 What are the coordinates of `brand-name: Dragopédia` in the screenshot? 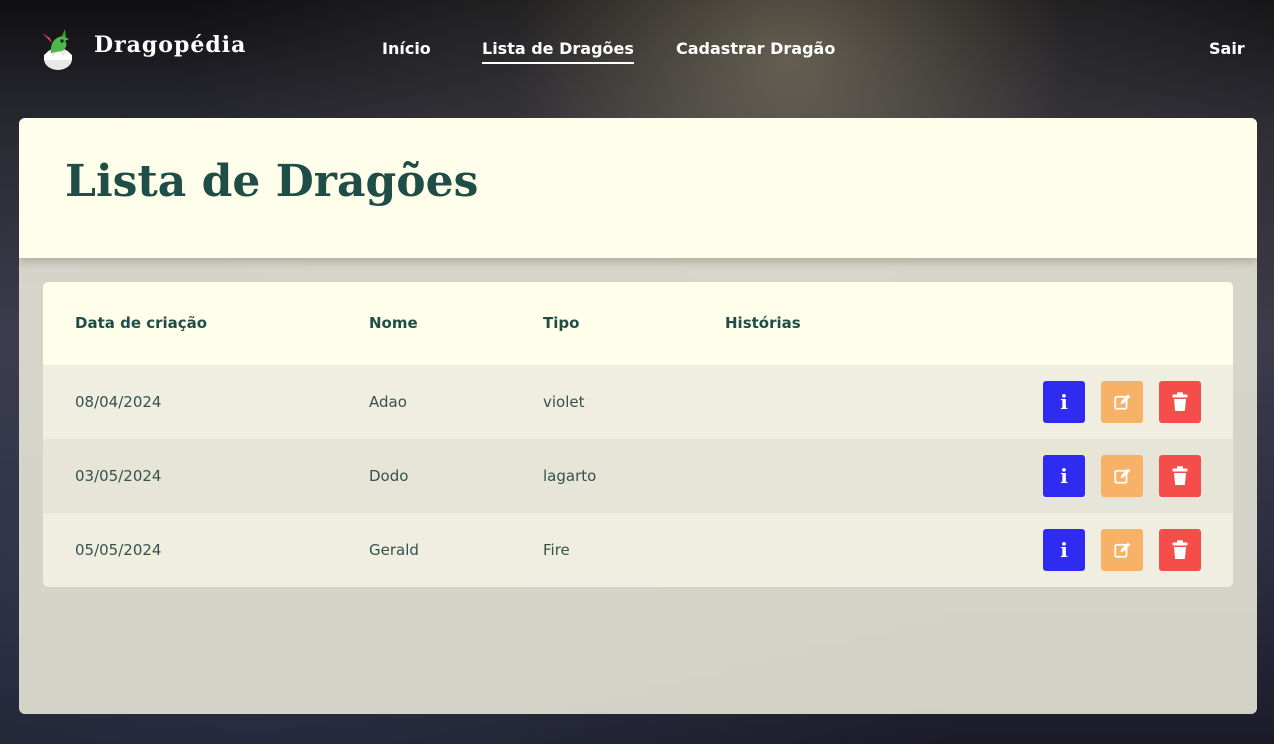 It's located at (170, 45).